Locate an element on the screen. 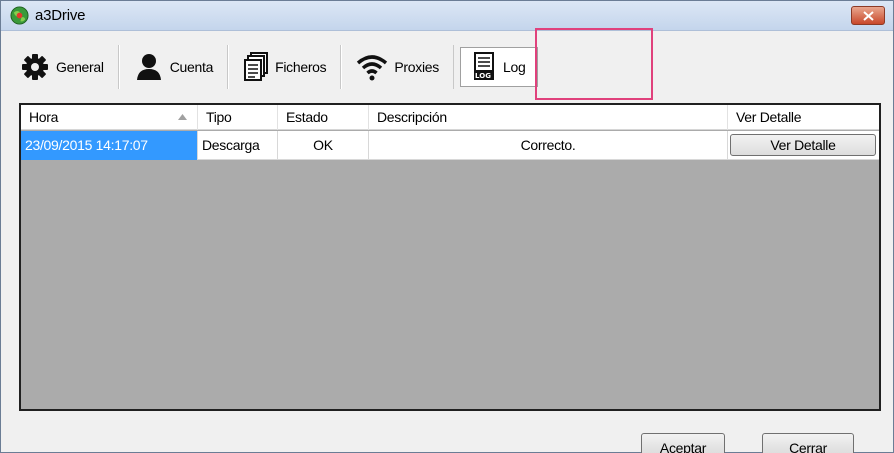 The height and width of the screenshot is (453, 894). tab-log: LOG Log is located at coordinates (499, 67).